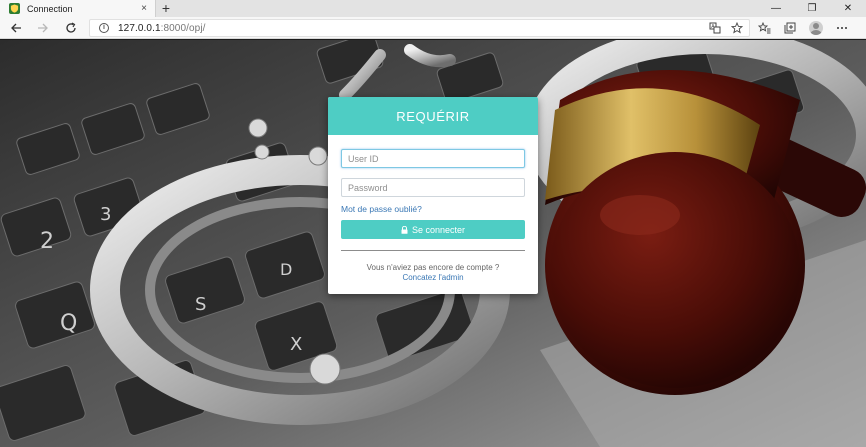  Describe the element at coordinates (144, 8) in the screenshot. I see `tab-close-icon: ×` at that location.